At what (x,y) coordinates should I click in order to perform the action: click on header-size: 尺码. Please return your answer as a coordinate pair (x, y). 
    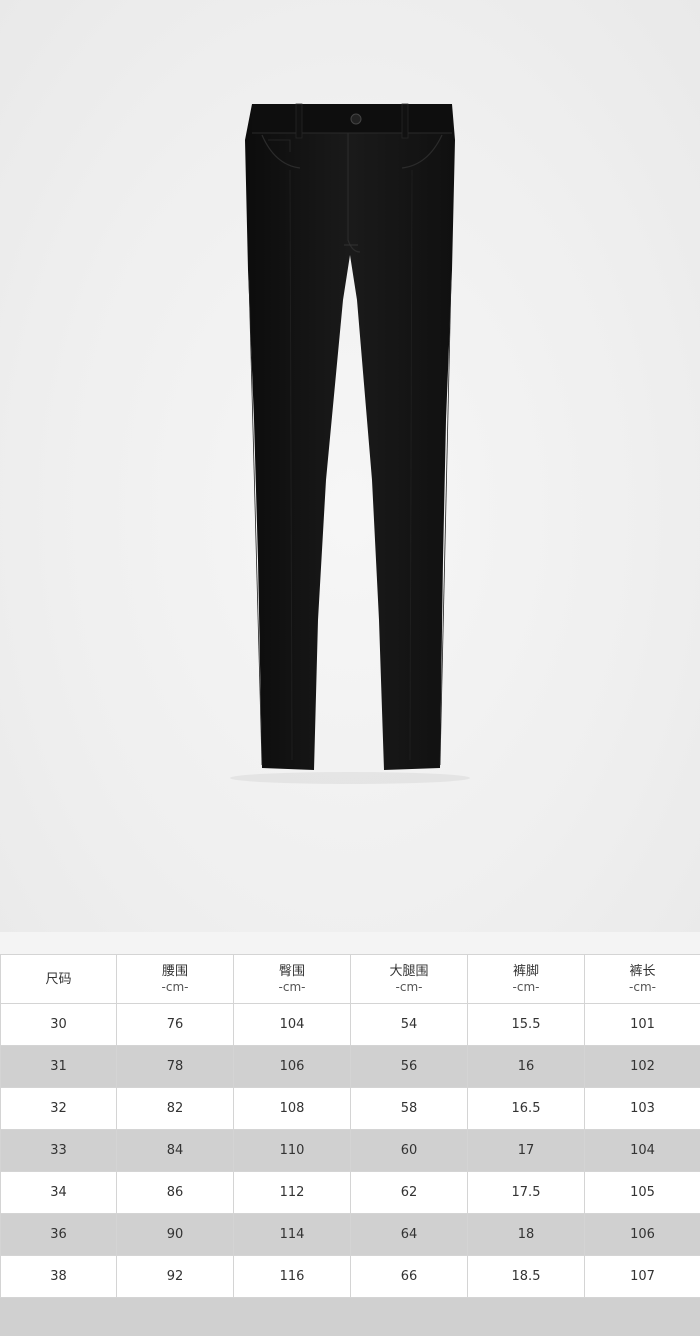
    Looking at the image, I should click on (58, 979).